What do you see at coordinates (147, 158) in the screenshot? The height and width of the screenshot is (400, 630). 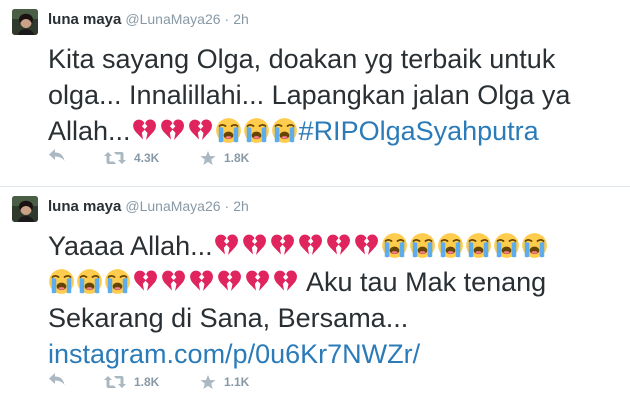 I see `retweet-count: 4.3K` at bounding box center [147, 158].